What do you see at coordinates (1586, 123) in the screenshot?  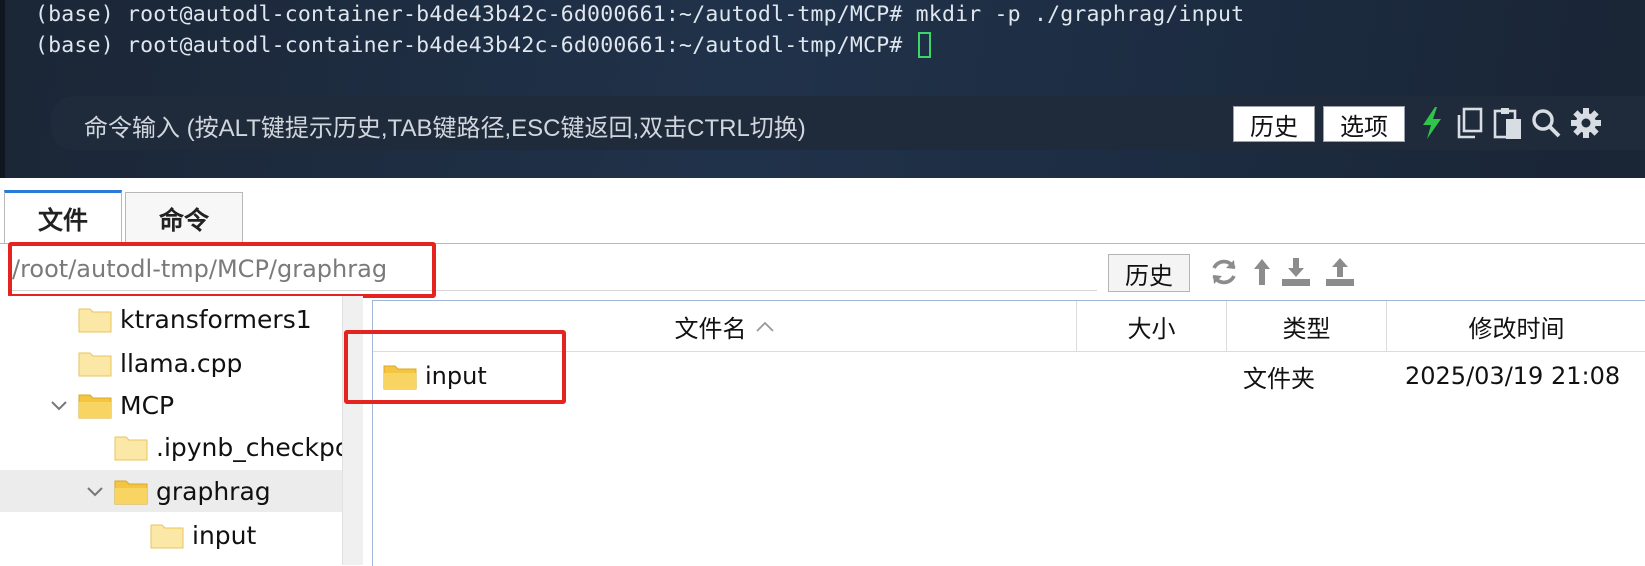 I see `gear-icon` at bounding box center [1586, 123].